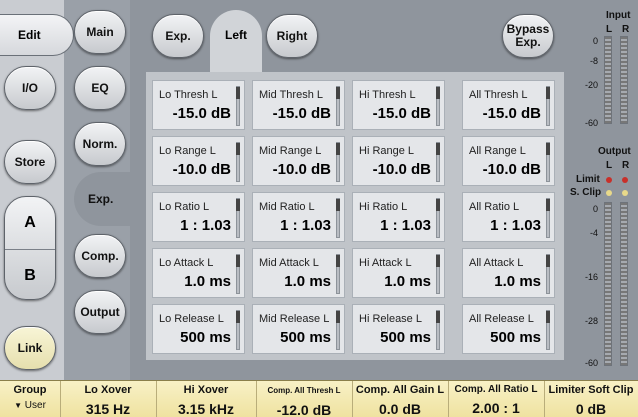  I want to click on parameter-cell: Mid Range L -10.0 dB, so click(298, 161).